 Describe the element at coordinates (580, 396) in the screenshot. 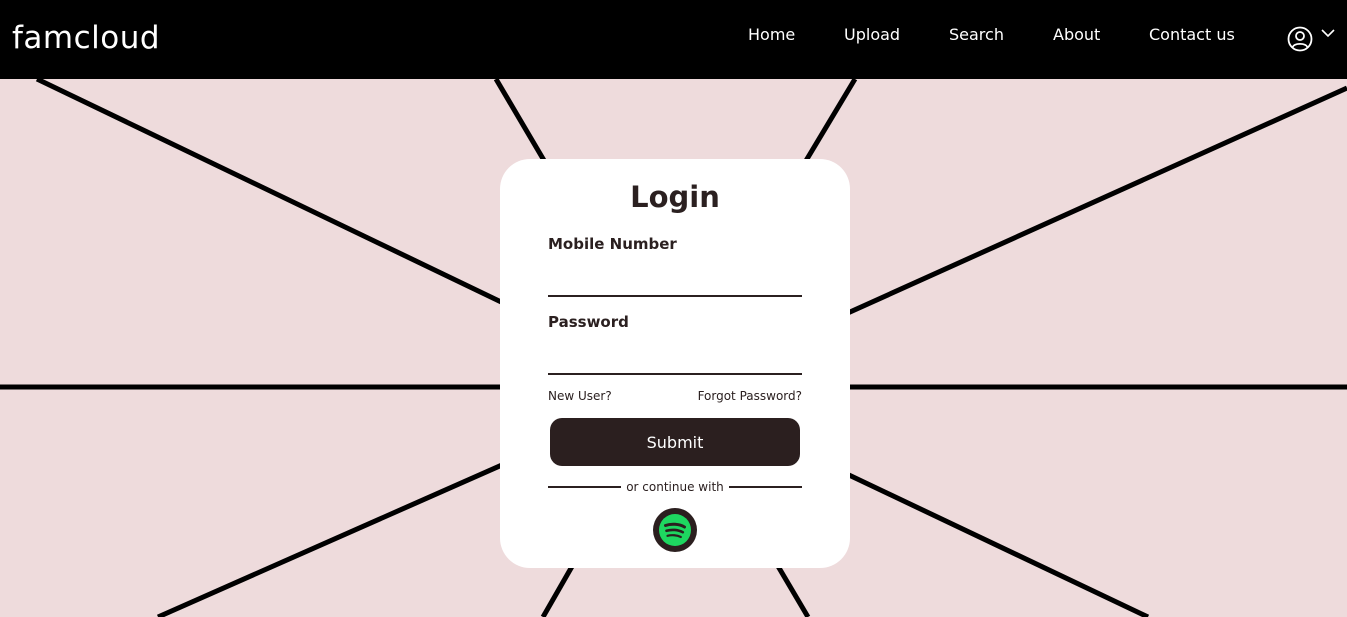

I see `new-user-link: New User?` at that location.